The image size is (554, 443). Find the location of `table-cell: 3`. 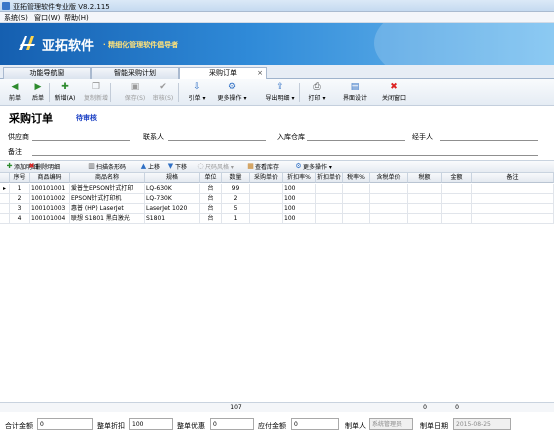

table-cell: 3 is located at coordinates (20, 209).